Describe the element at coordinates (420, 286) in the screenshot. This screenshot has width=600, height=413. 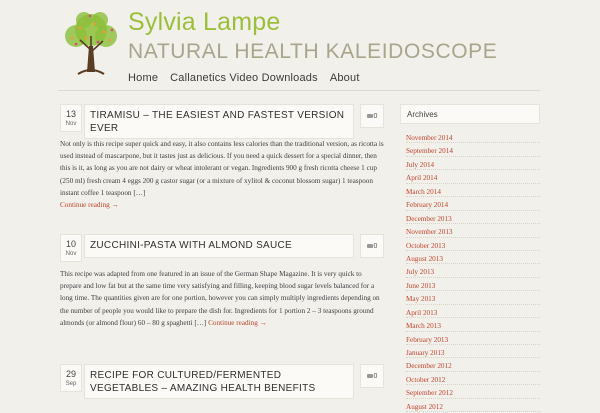
I see `archive-link: June 2013` at that location.